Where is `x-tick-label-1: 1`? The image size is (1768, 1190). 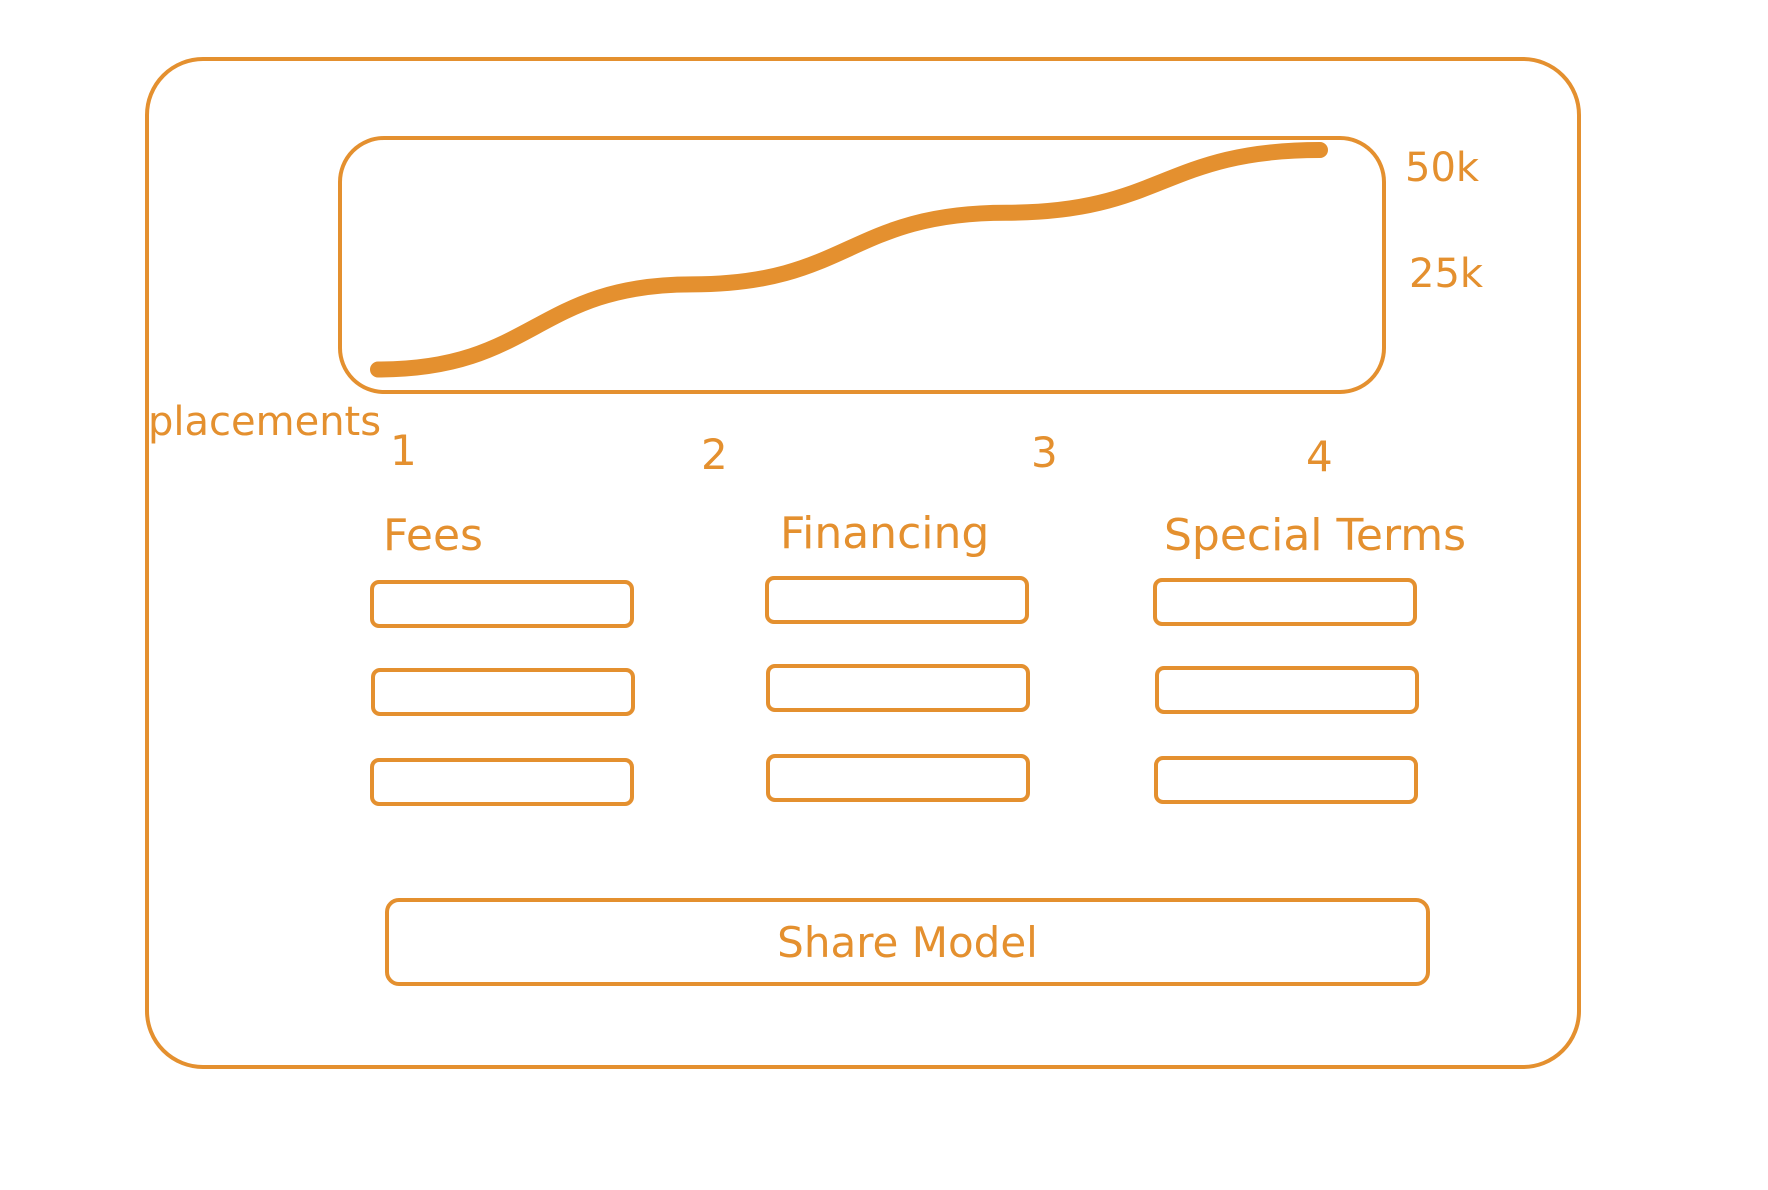
x-tick-label-1: 1 is located at coordinates (403, 450).